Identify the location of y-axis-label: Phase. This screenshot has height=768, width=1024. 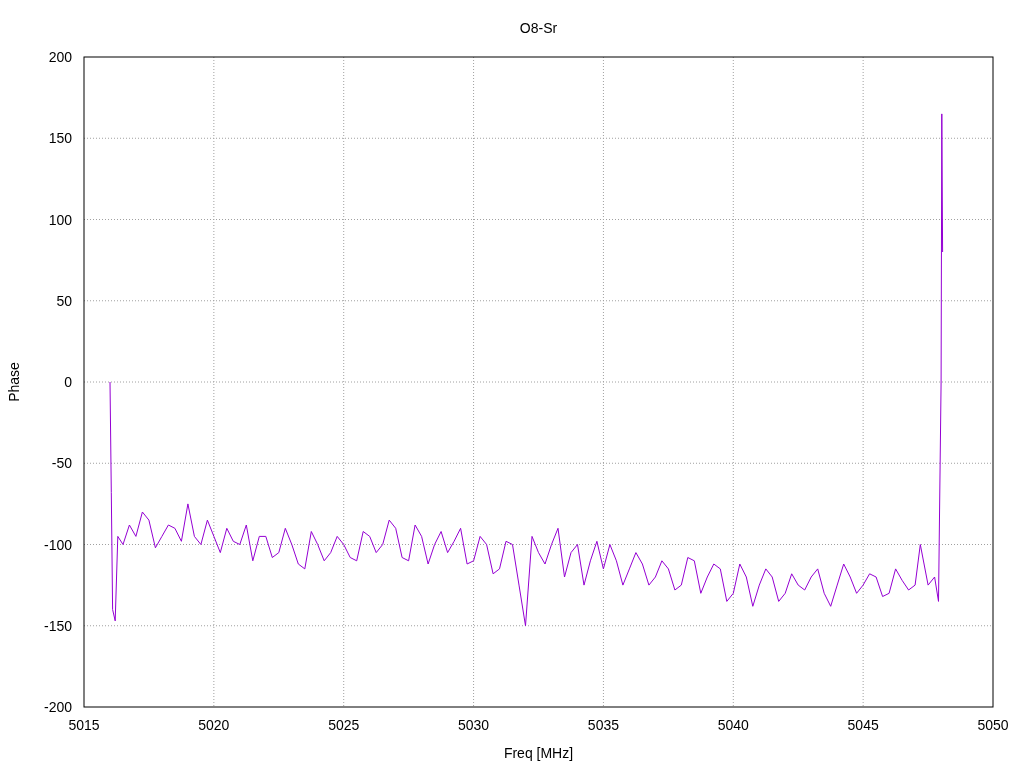
(14, 382).